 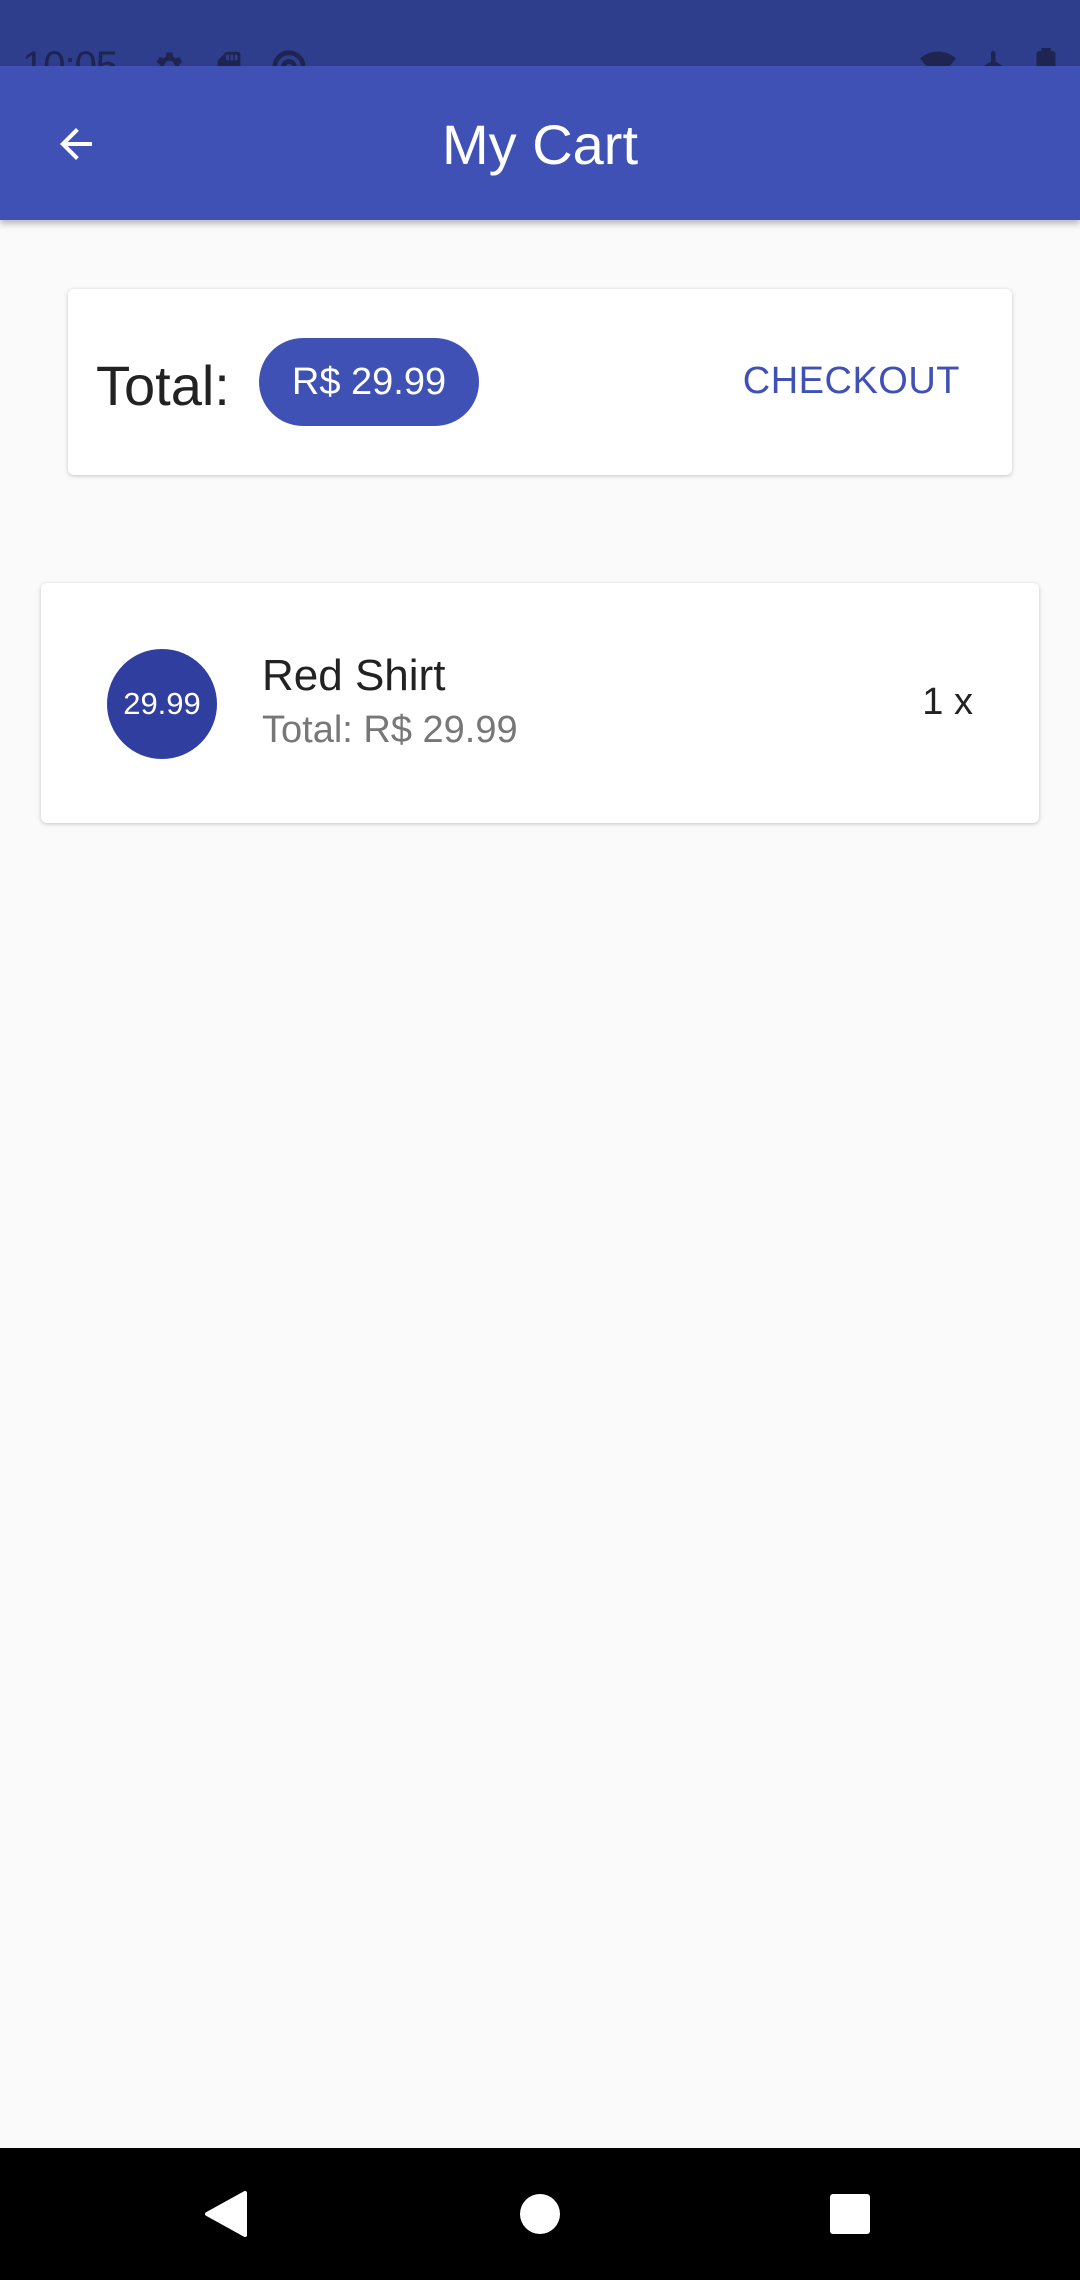 What do you see at coordinates (354, 675) in the screenshot?
I see `item-name: Red Shirt` at bounding box center [354, 675].